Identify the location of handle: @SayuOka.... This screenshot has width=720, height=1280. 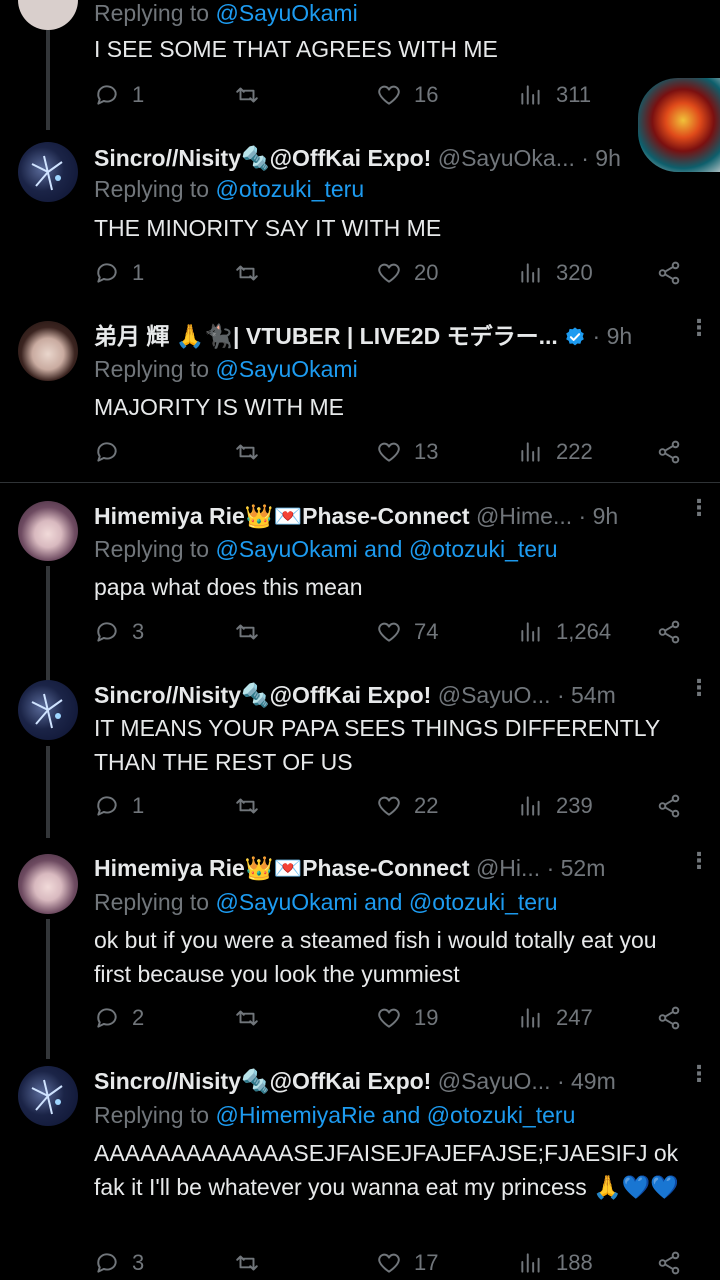
(506, 158).